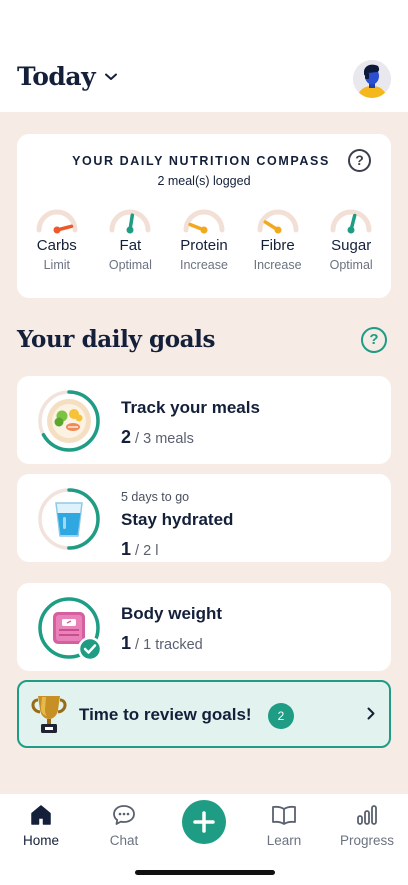 The image size is (408, 885). Describe the element at coordinates (165, 714) in the screenshot. I see `review-goals-label: Time to review goals!` at that location.